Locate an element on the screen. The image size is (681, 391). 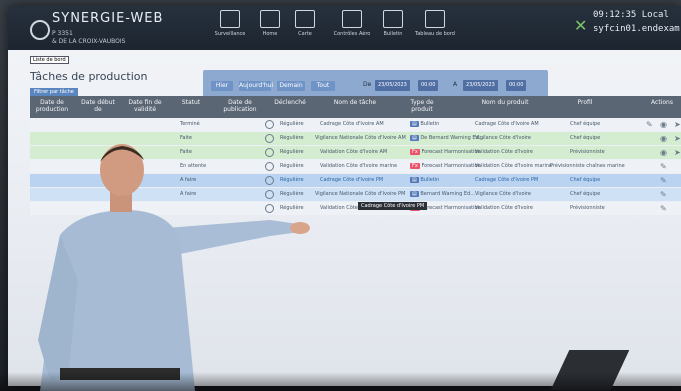
task-cell: Cadrage Côte d'Ivoire PM is located at coordinates (352, 180).